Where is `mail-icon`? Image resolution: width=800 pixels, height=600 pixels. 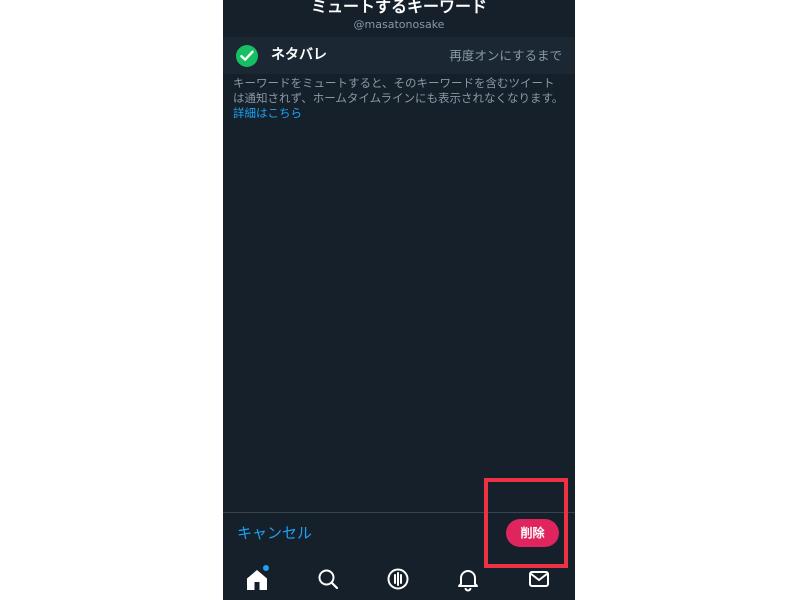 mail-icon is located at coordinates (539, 579).